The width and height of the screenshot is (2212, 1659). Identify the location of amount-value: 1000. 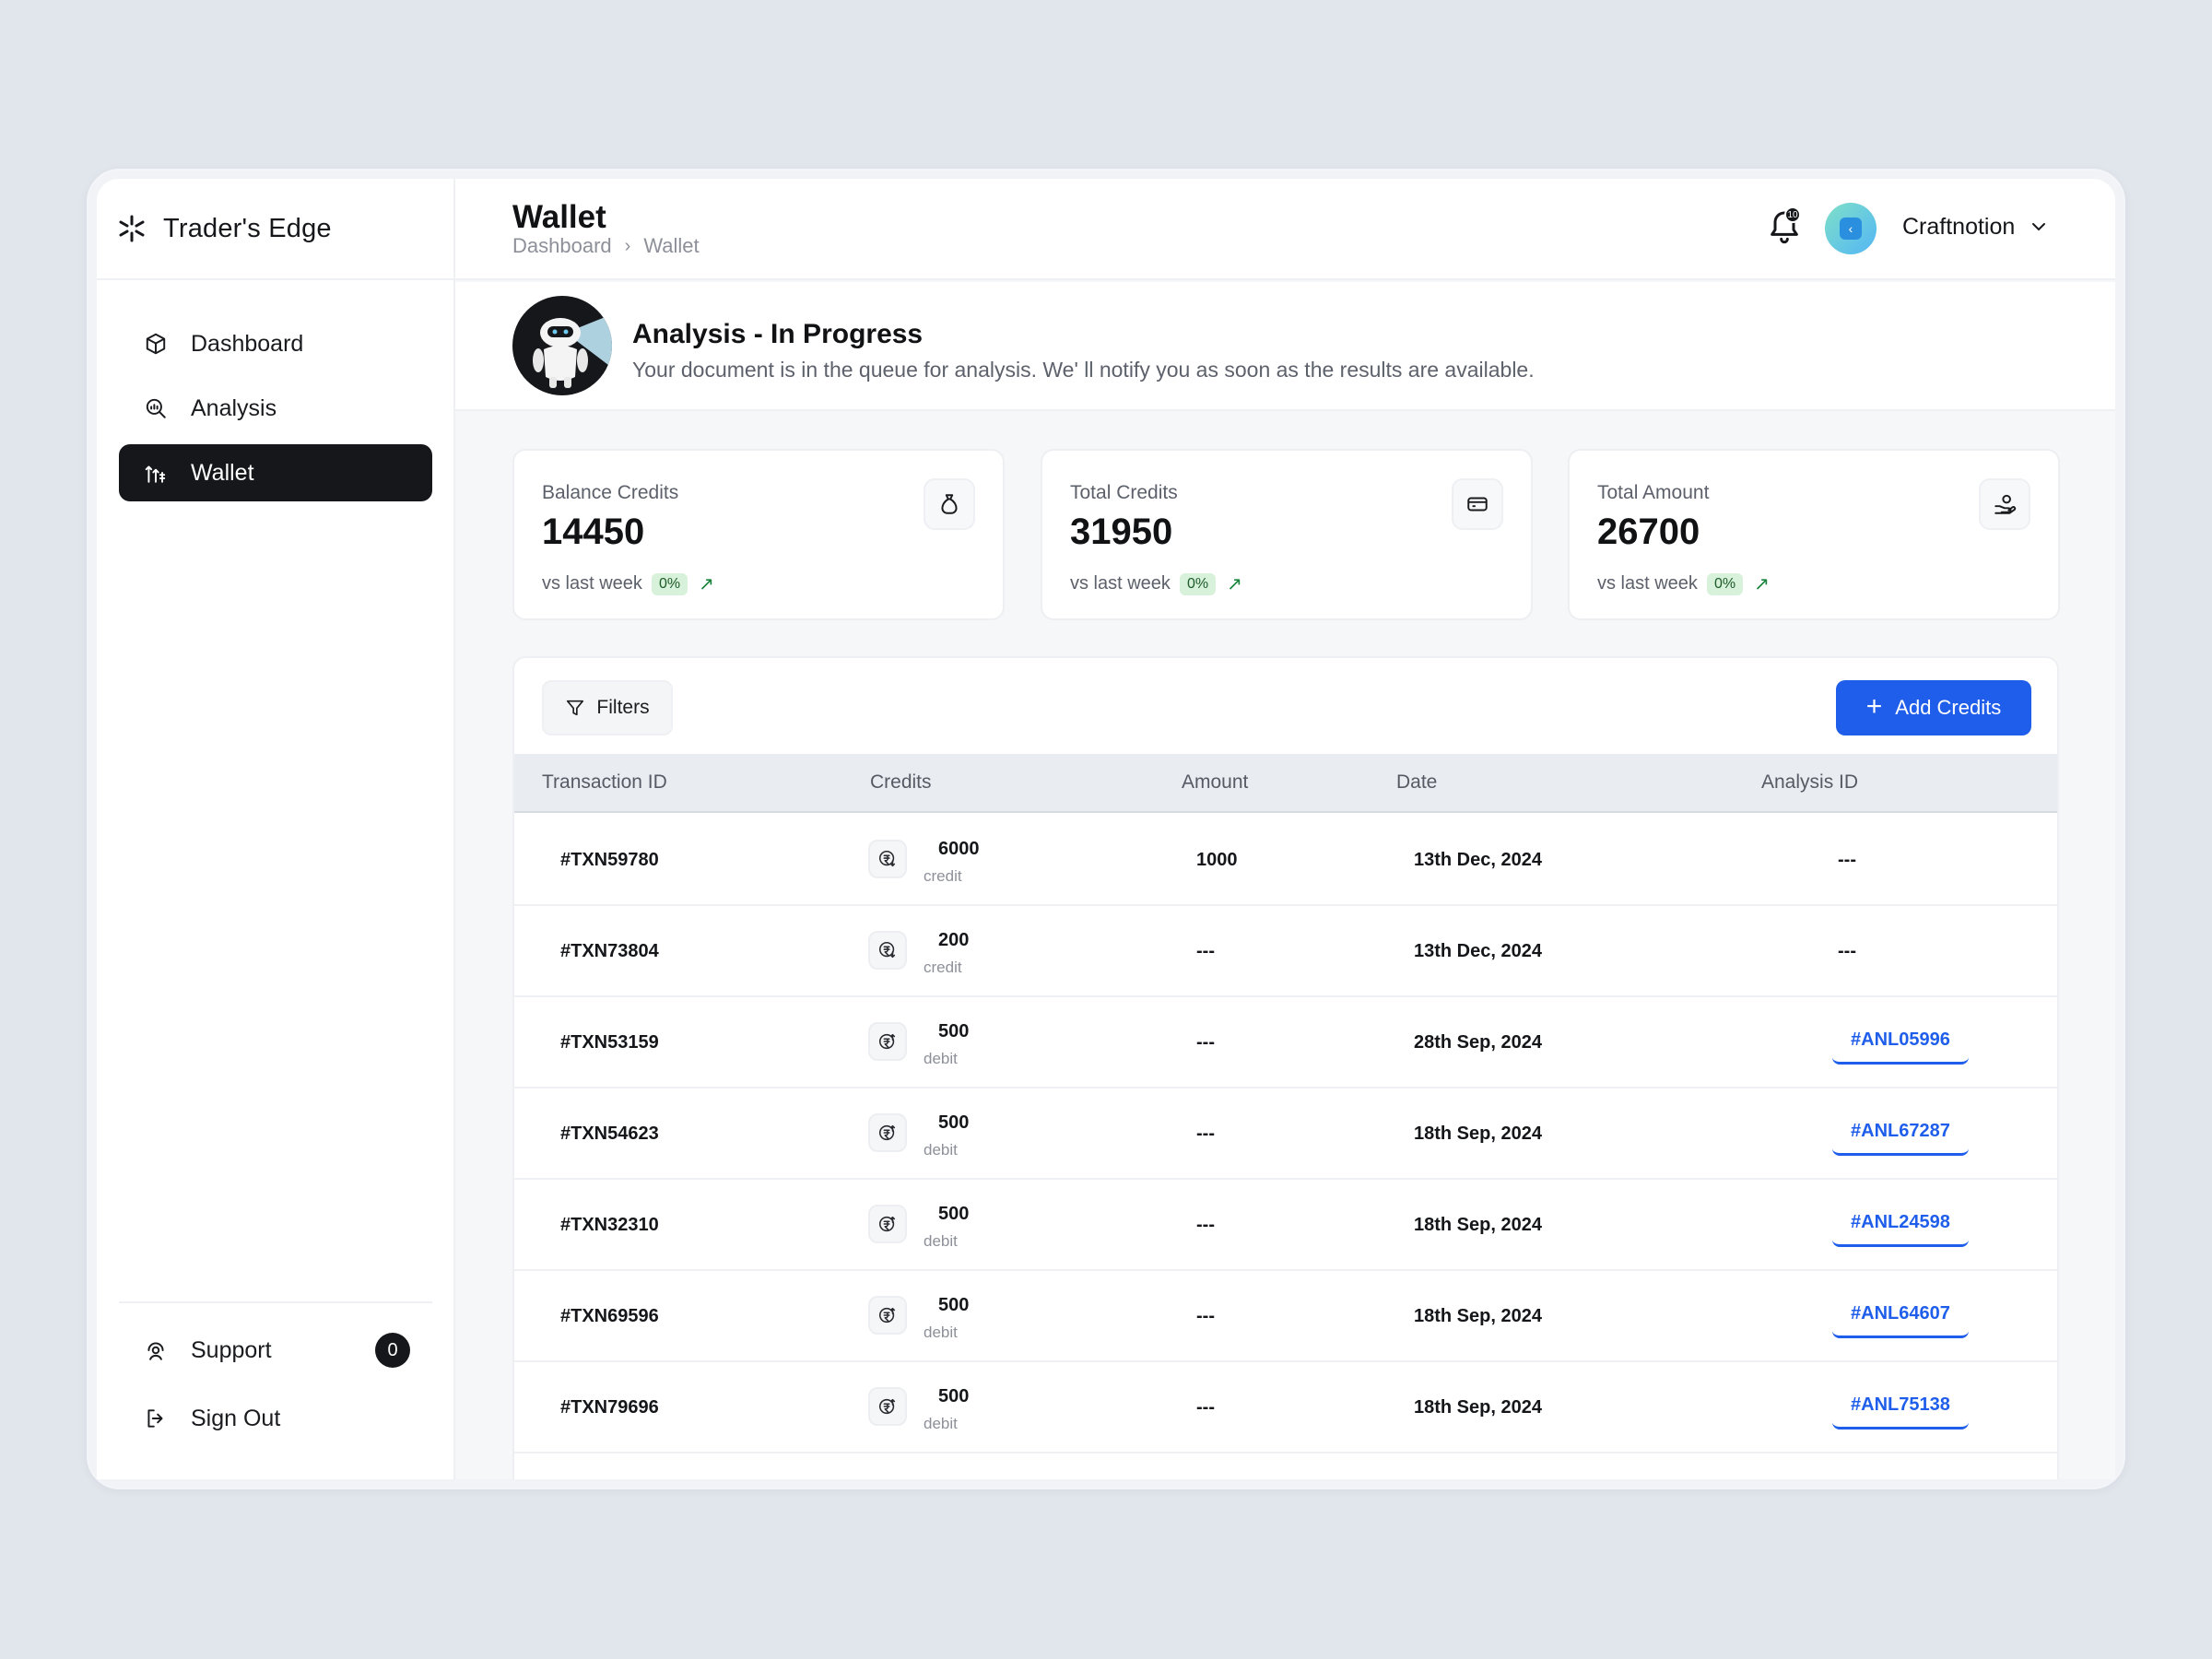
(1217, 860).